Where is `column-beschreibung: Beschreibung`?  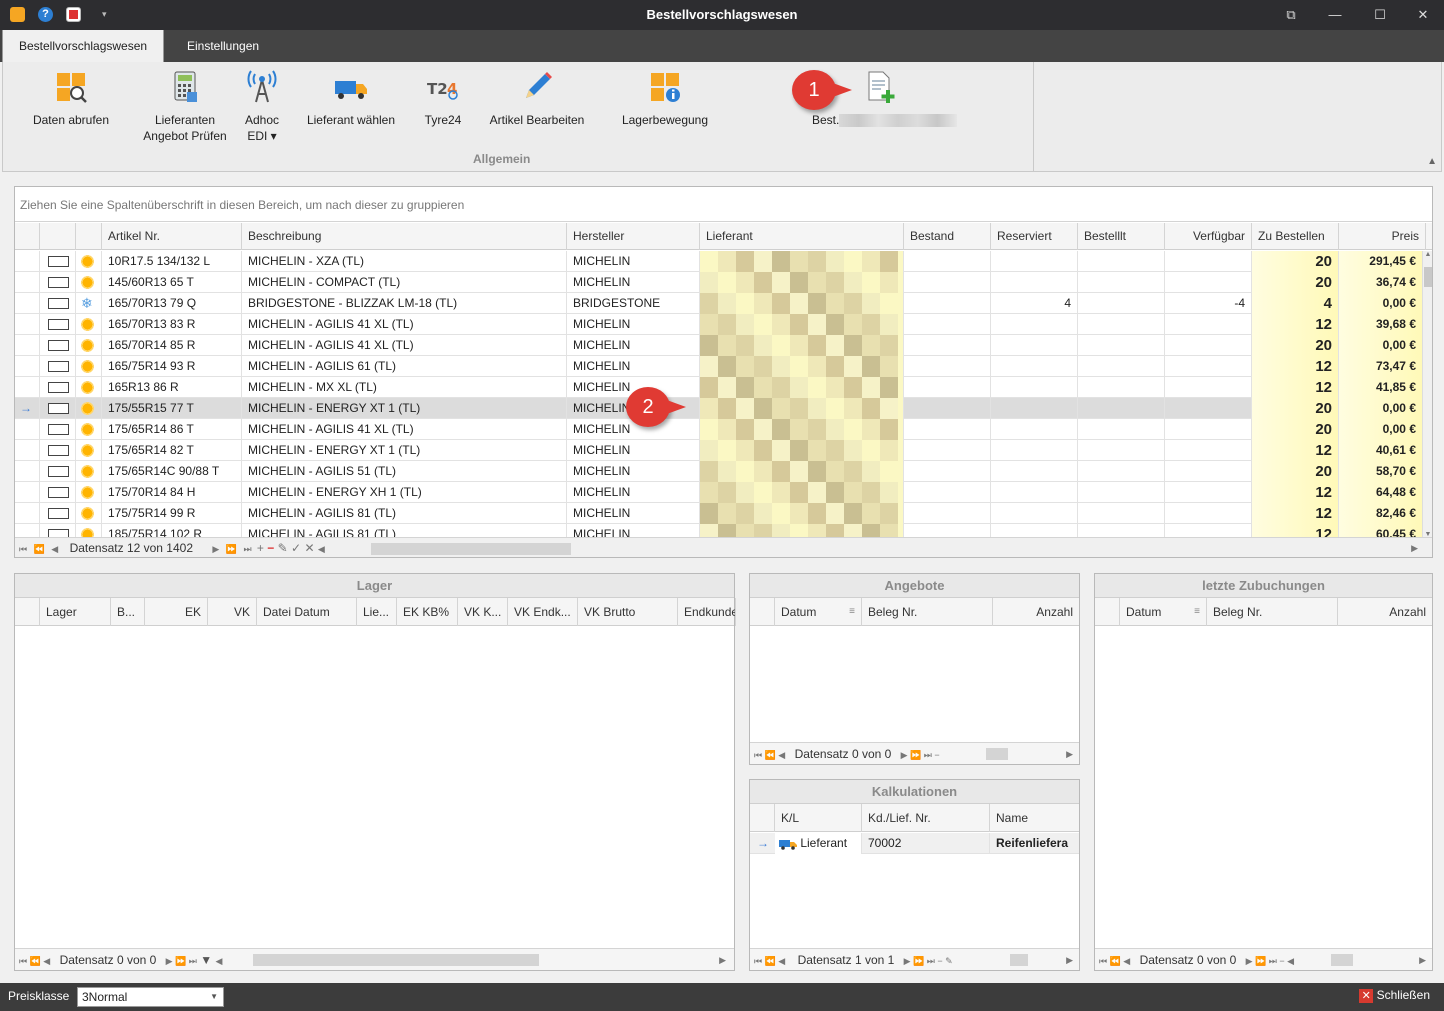 column-beschreibung: Beschreibung is located at coordinates (404, 236).